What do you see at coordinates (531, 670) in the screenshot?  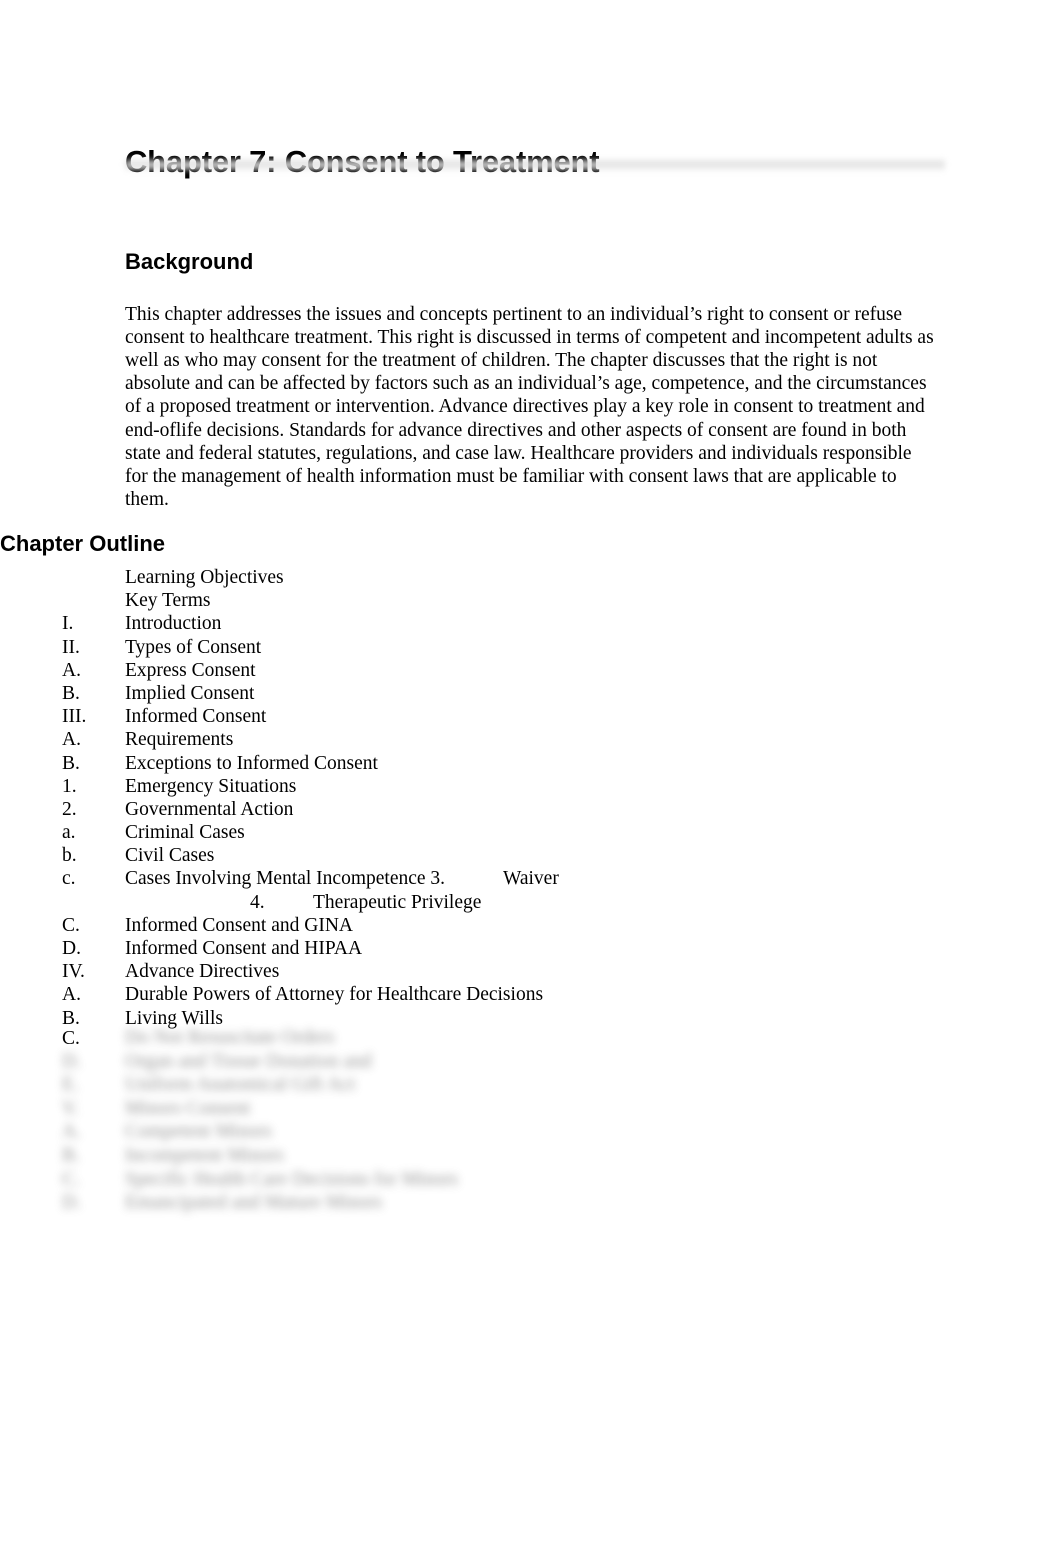 I see `outline-row: A. Express Consent` at bounding box center [531, 670].